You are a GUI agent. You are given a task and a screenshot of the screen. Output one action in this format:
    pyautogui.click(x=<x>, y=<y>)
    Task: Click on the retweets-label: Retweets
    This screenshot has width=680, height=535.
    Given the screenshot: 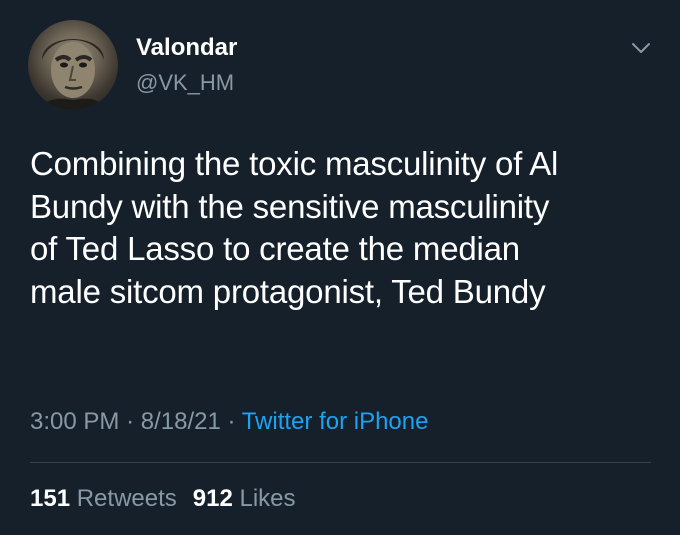 What is the action you would take?
    pyautogui.click(x=126, y=498)
    